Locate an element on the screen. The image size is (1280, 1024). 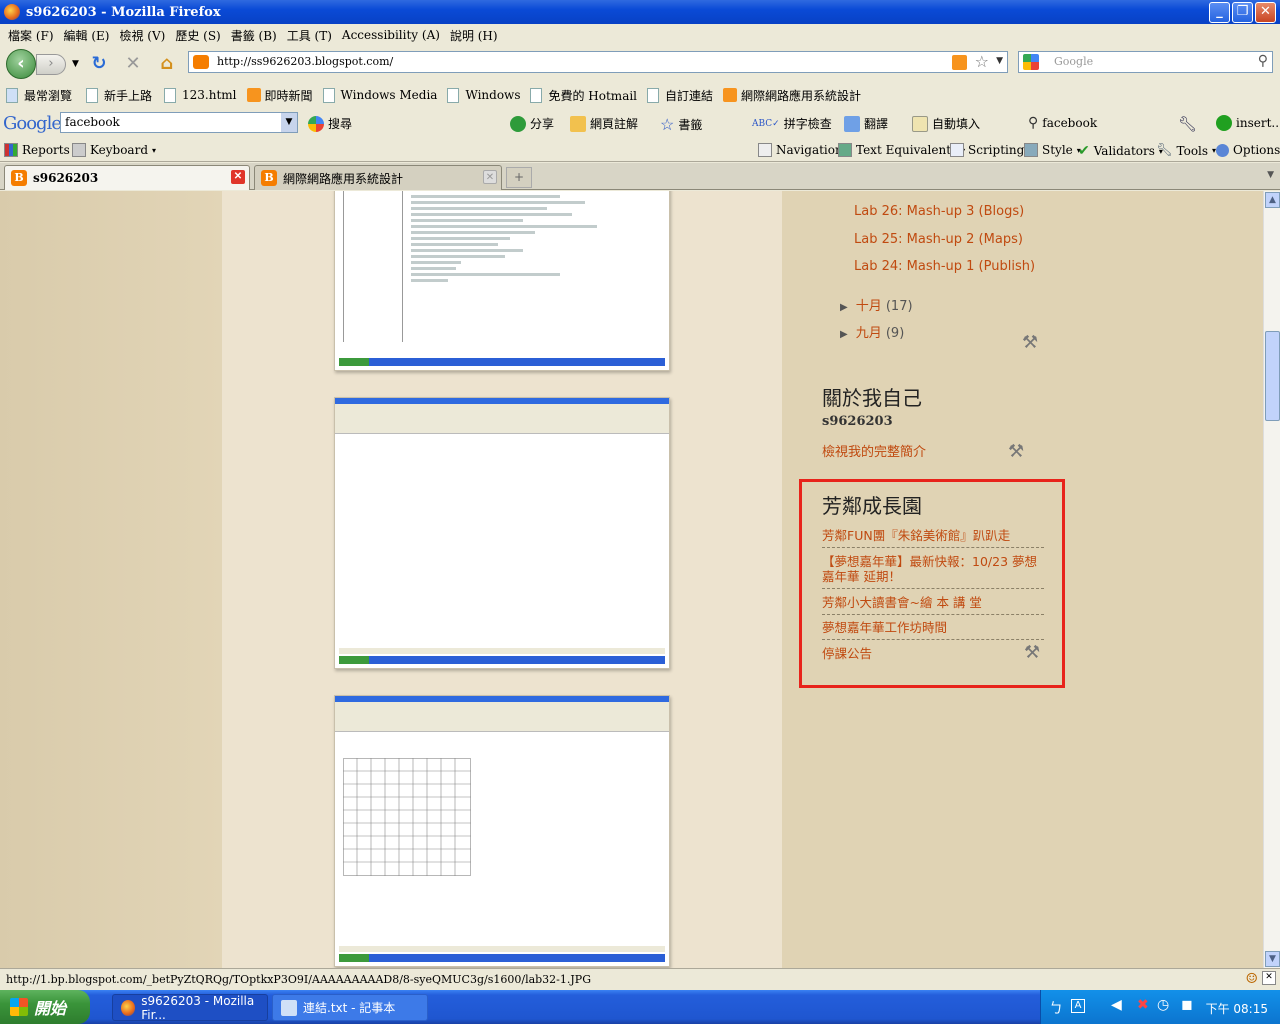
scroll-thumb is located at coordinates (1272, 376).